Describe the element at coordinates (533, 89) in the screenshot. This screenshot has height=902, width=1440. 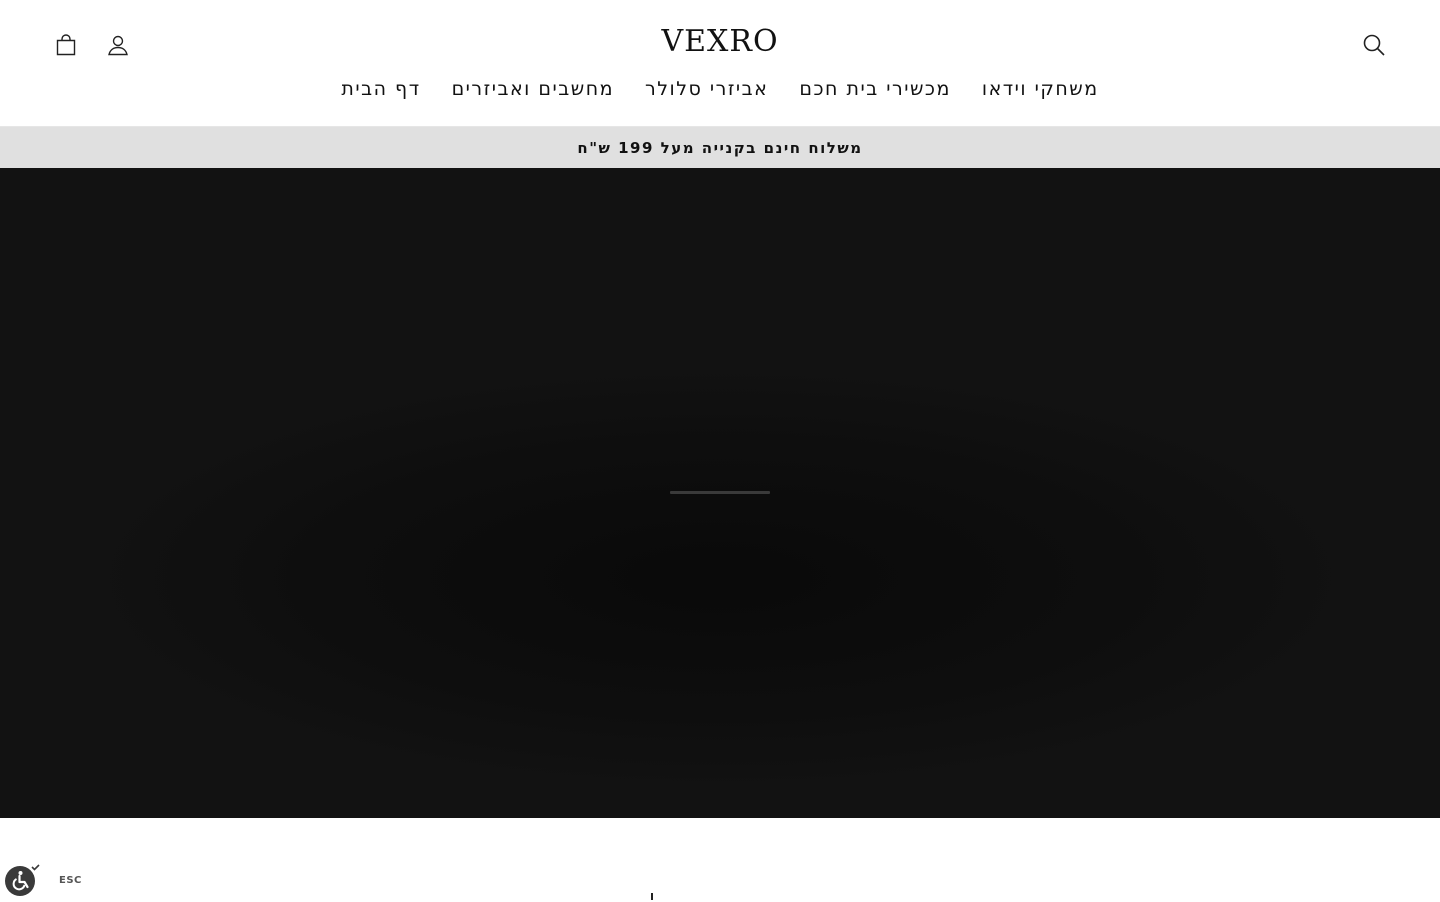
I see `nav-item-computers: מחשבים ואביזרים` at that location.